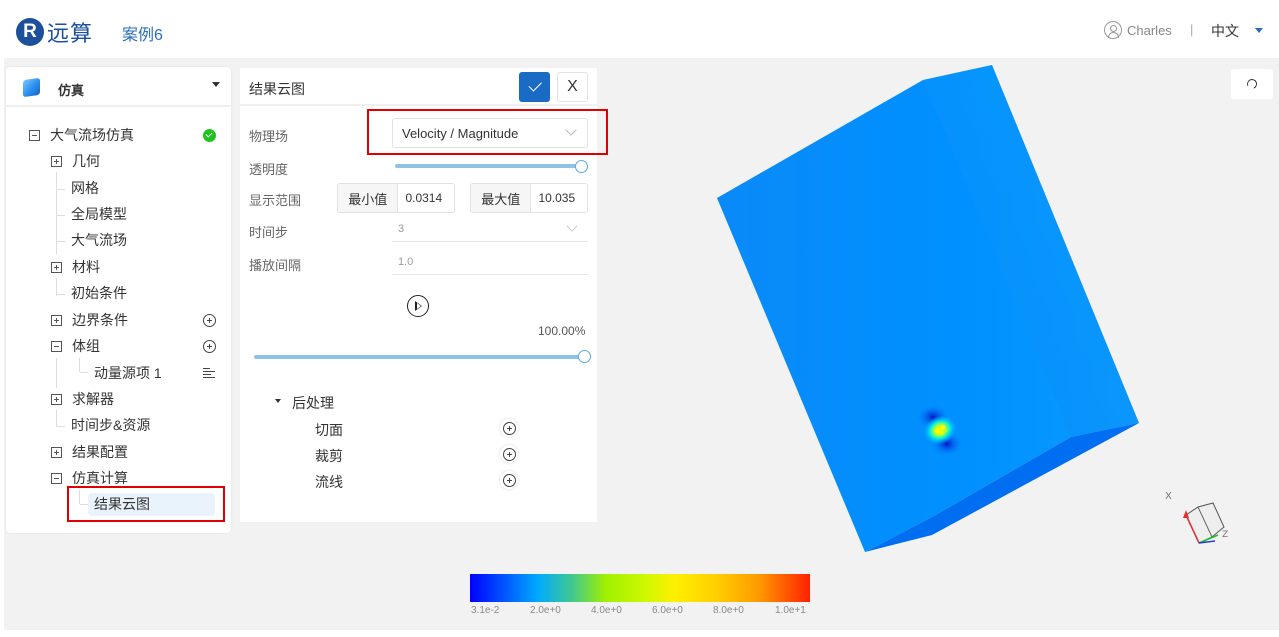 This screenshot has width=1279, height=637. What do you see at coordinates (572, 87) in the screenshot?
I see `close-button: X` at bounding box center [572, 87].